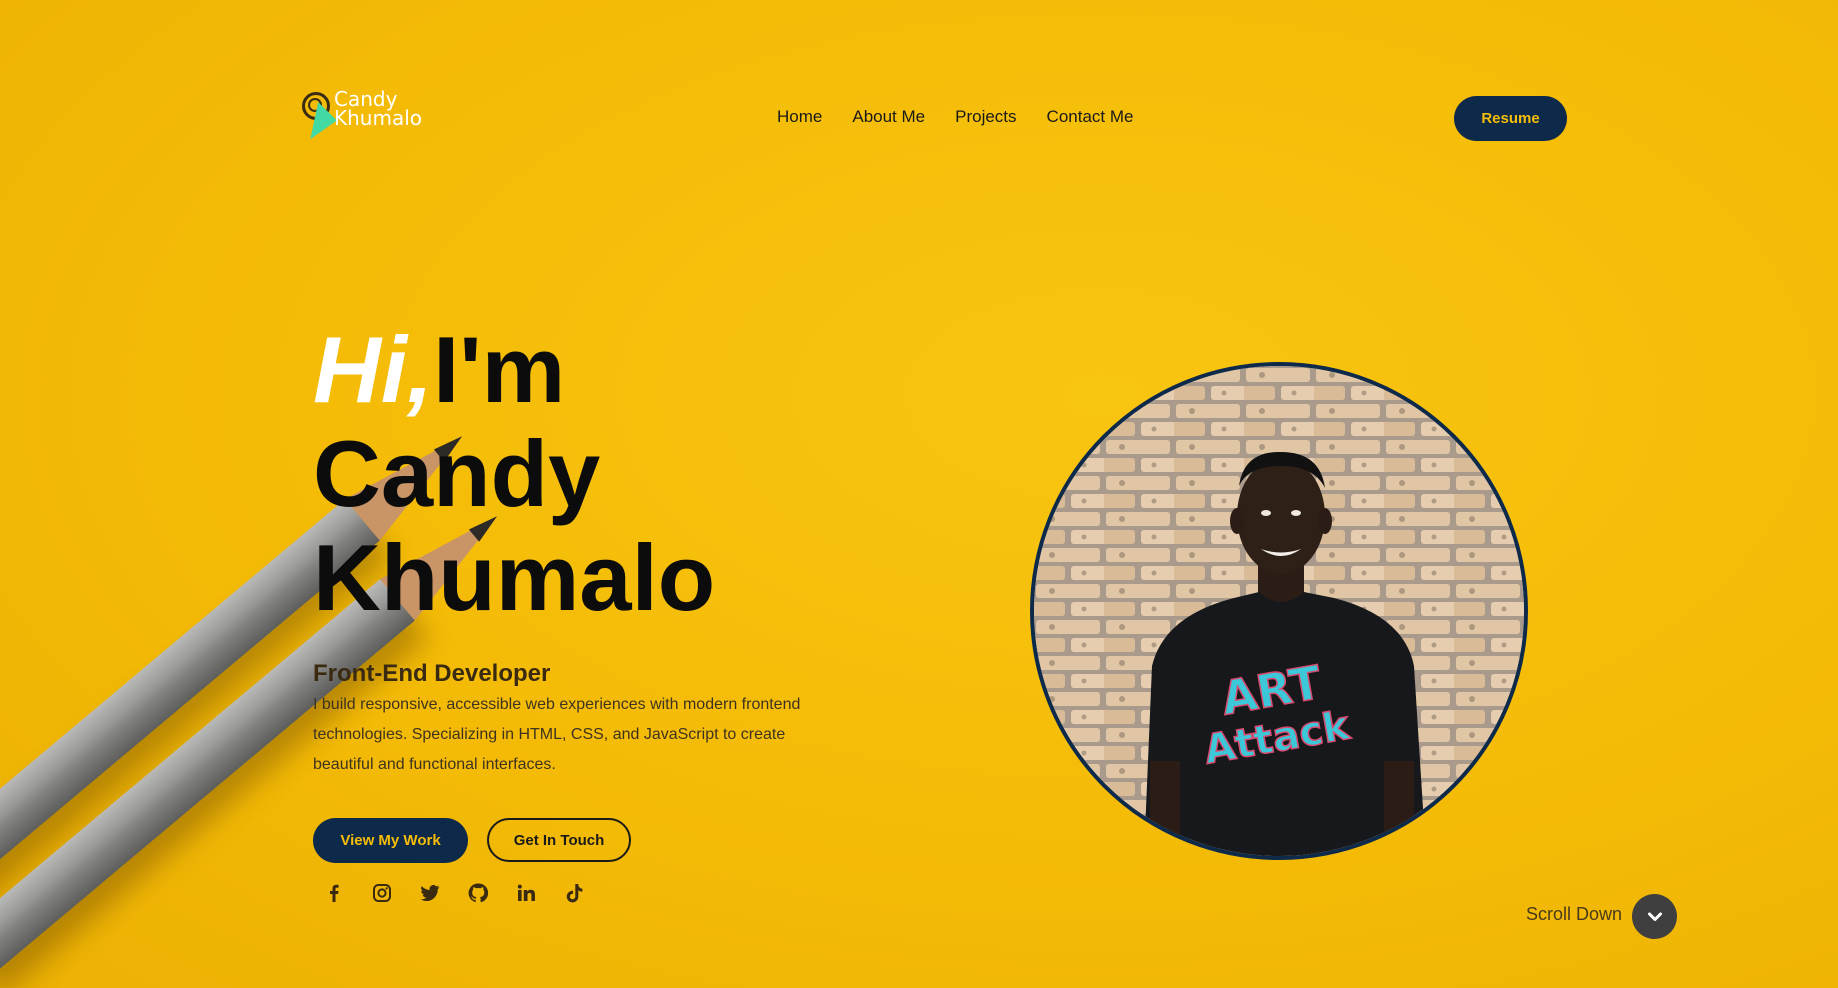  Describe the element at coordinates (378, 118) in the screenshot. I see `logo-text-line2: Khumalo` at that location.